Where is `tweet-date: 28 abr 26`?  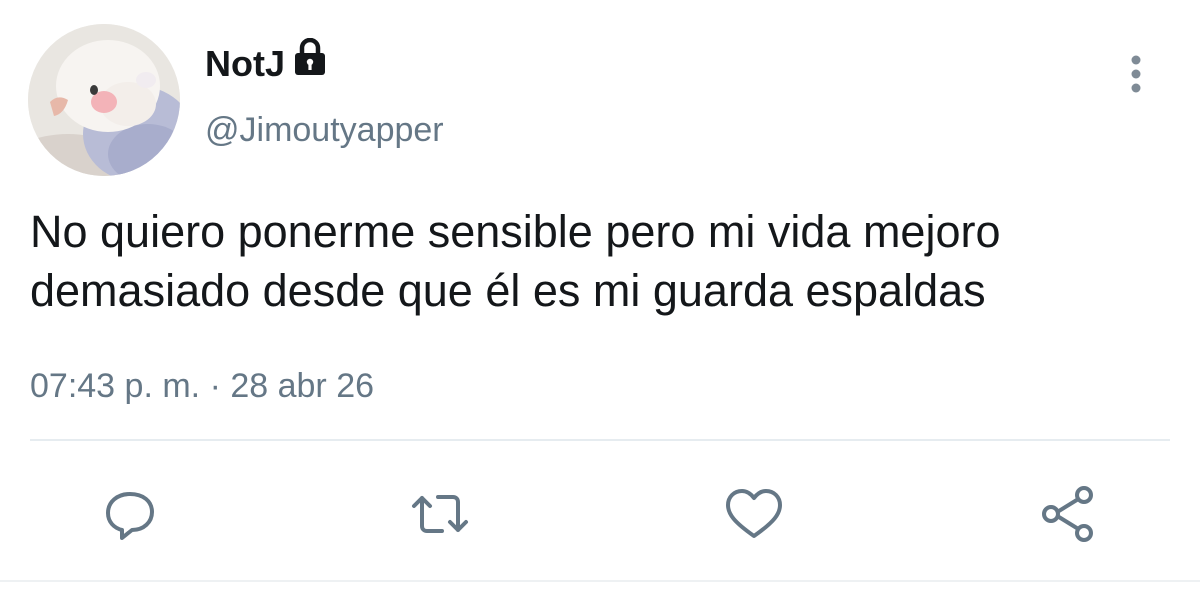
tweet-date: 28 abr 26 is located at coordinates (302, 386).